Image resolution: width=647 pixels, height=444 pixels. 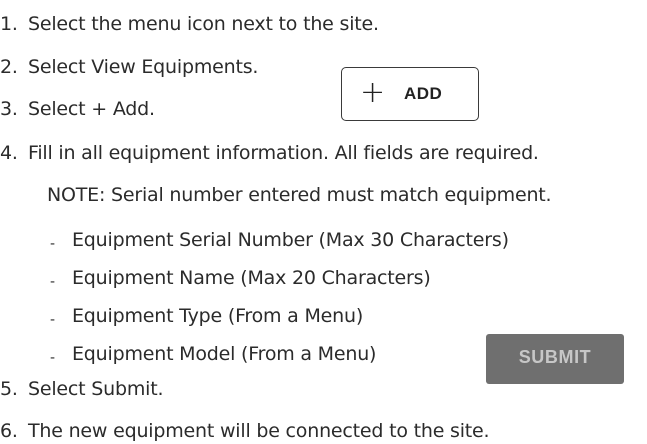 I want to click on step-number: 3., so click(x=9, y=109).